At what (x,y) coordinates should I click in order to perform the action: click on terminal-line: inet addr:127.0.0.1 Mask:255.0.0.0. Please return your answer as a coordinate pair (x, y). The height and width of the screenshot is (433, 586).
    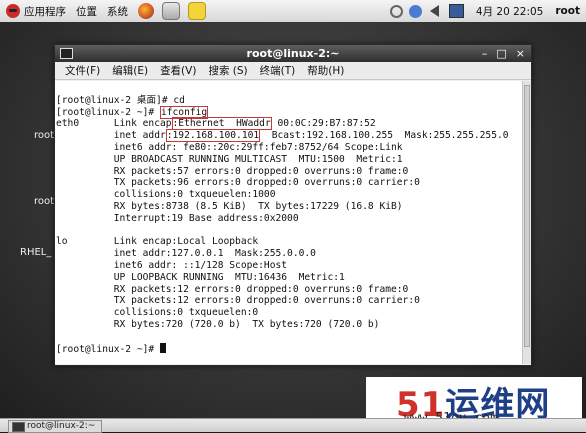
    Looking at the image, I should click on (186, 254).